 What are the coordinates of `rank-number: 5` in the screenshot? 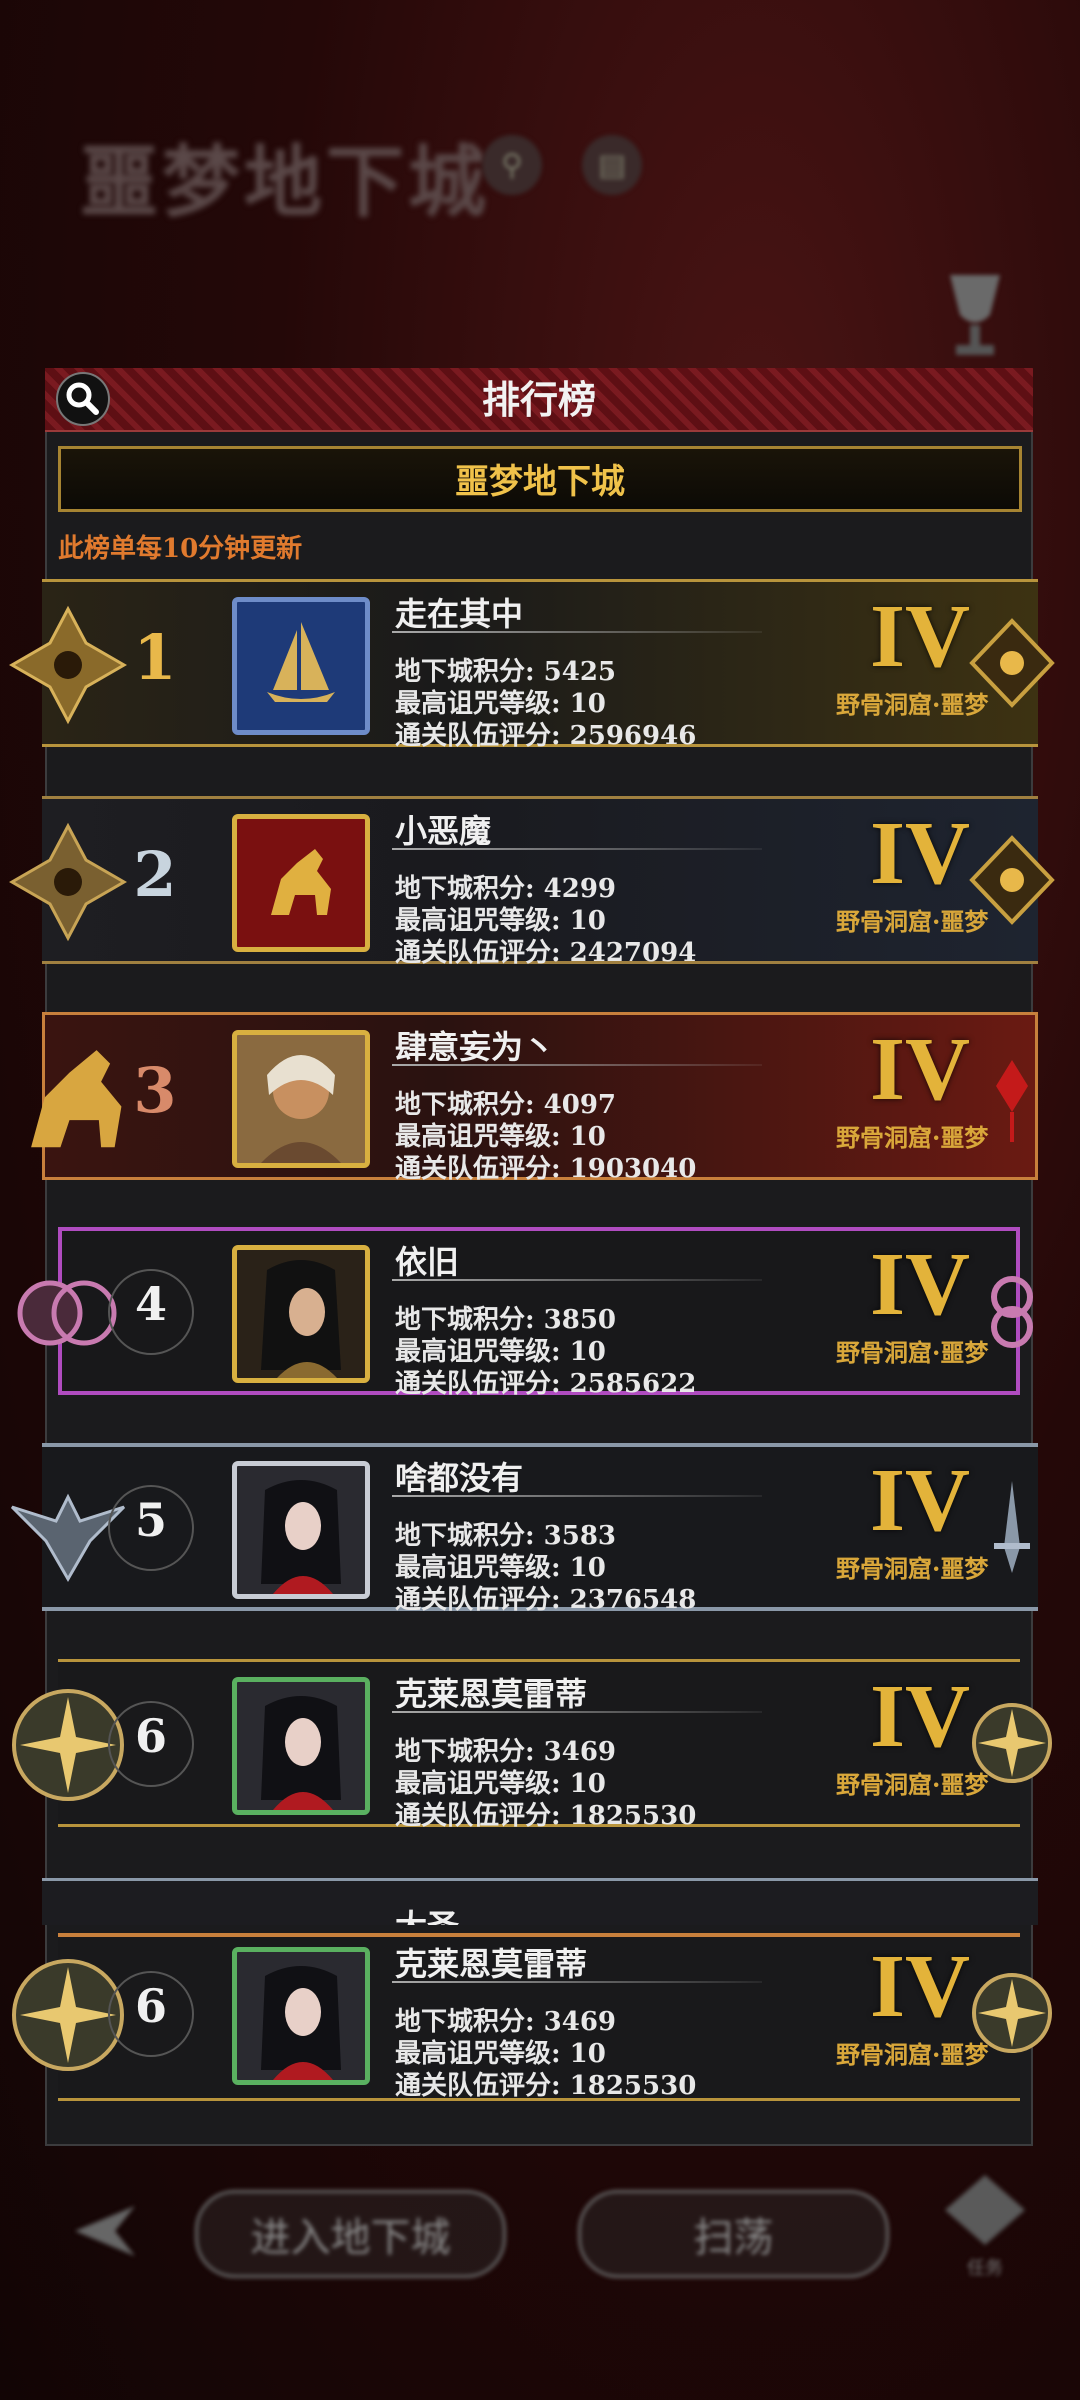 It's located at (150, 1520).